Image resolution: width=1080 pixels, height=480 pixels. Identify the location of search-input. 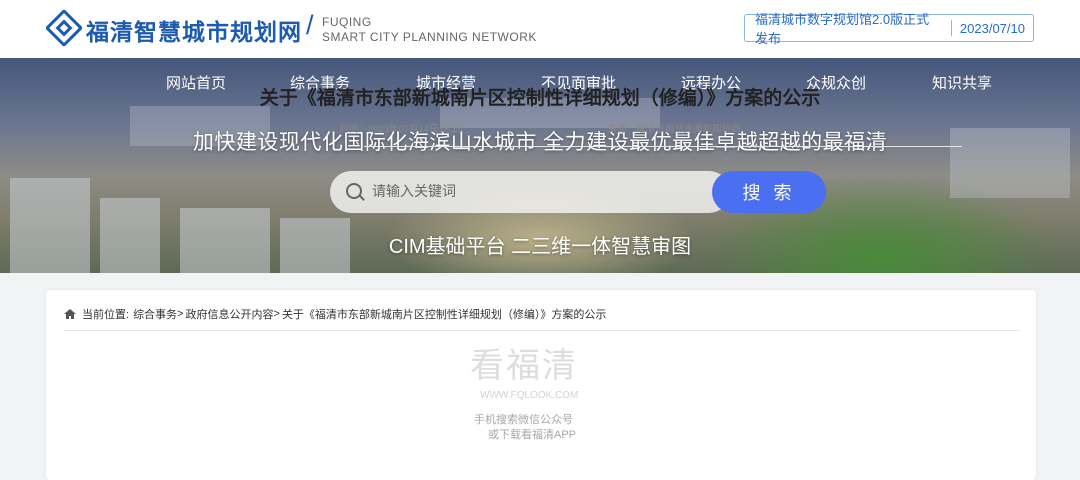
(532, 191).